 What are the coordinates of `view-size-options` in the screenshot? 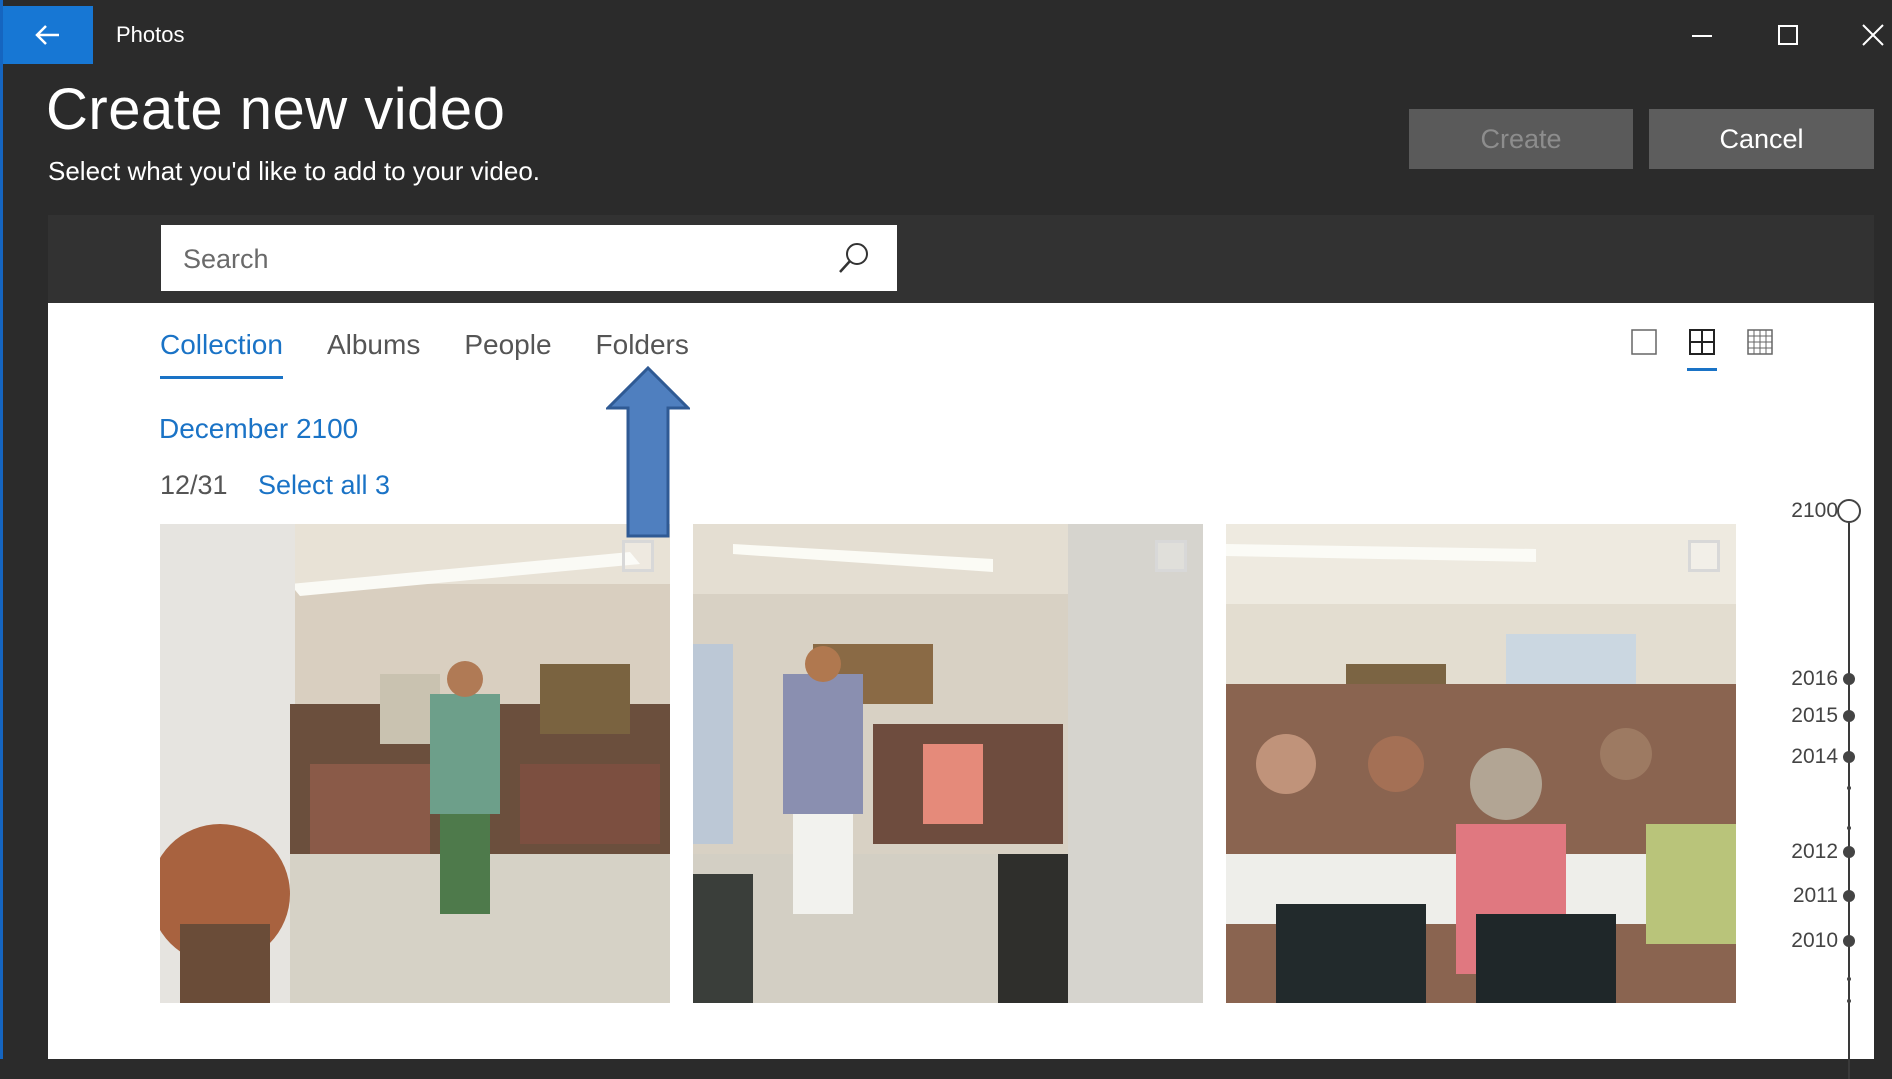 It's located at (1702, 352).